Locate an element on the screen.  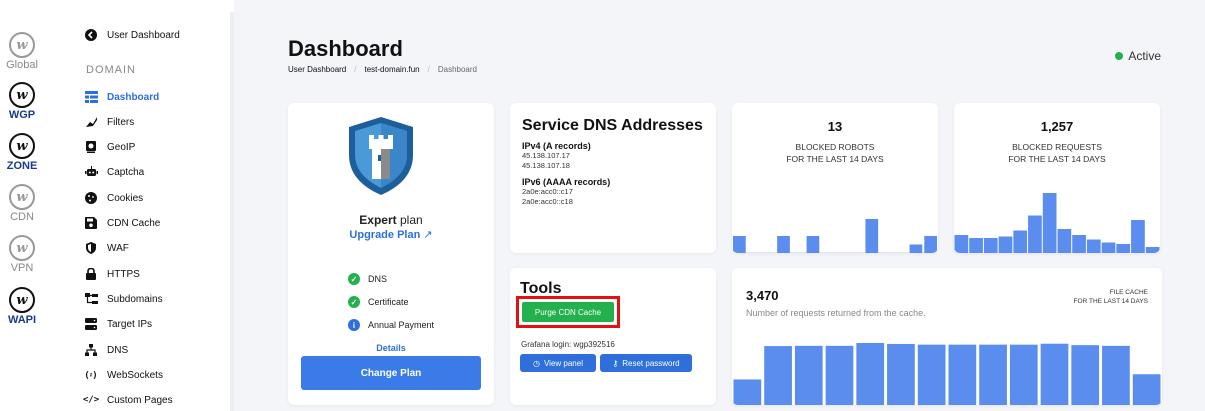
nav-item-cookies: Cookies is located at coordinates (113, 198).